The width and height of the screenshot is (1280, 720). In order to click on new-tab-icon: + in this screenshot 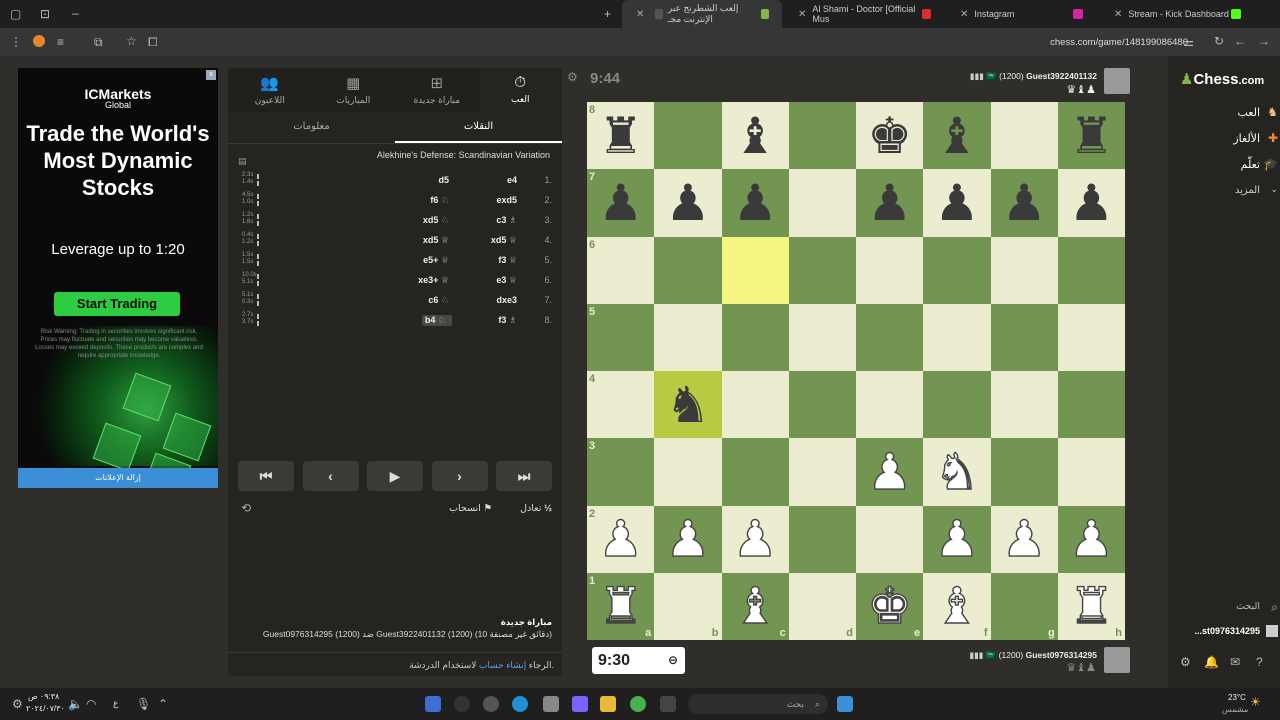, I will do `click(607, 14)`.